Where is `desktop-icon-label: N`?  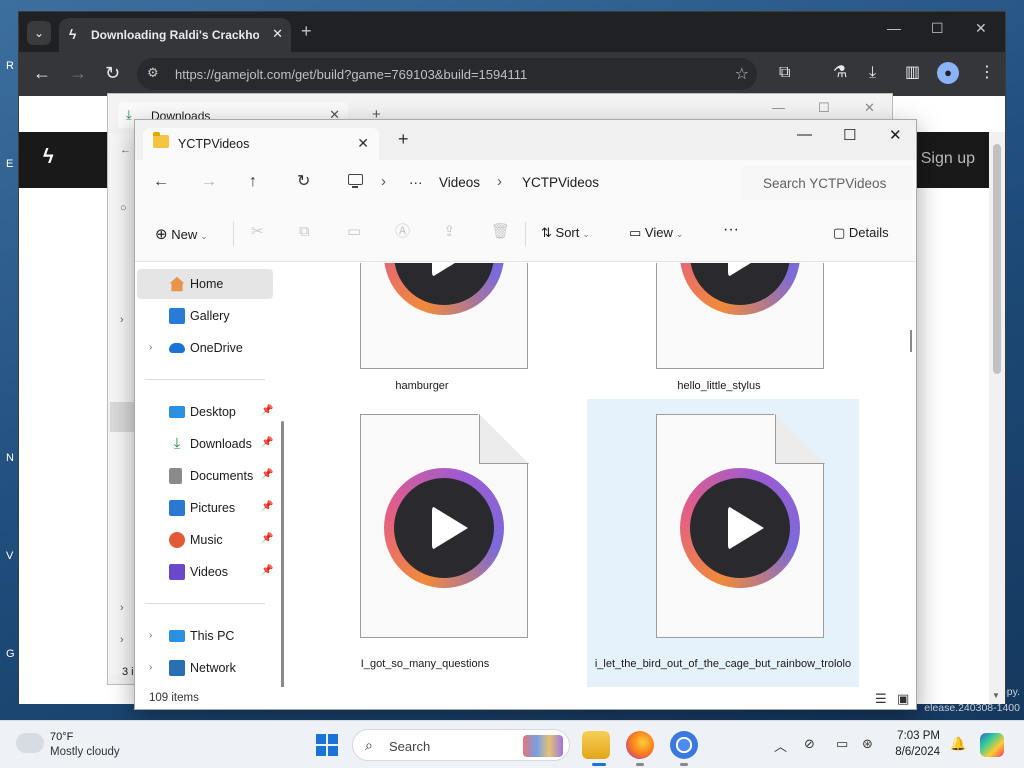 desktop-icon-label: N is located at coordinates (10, 458).